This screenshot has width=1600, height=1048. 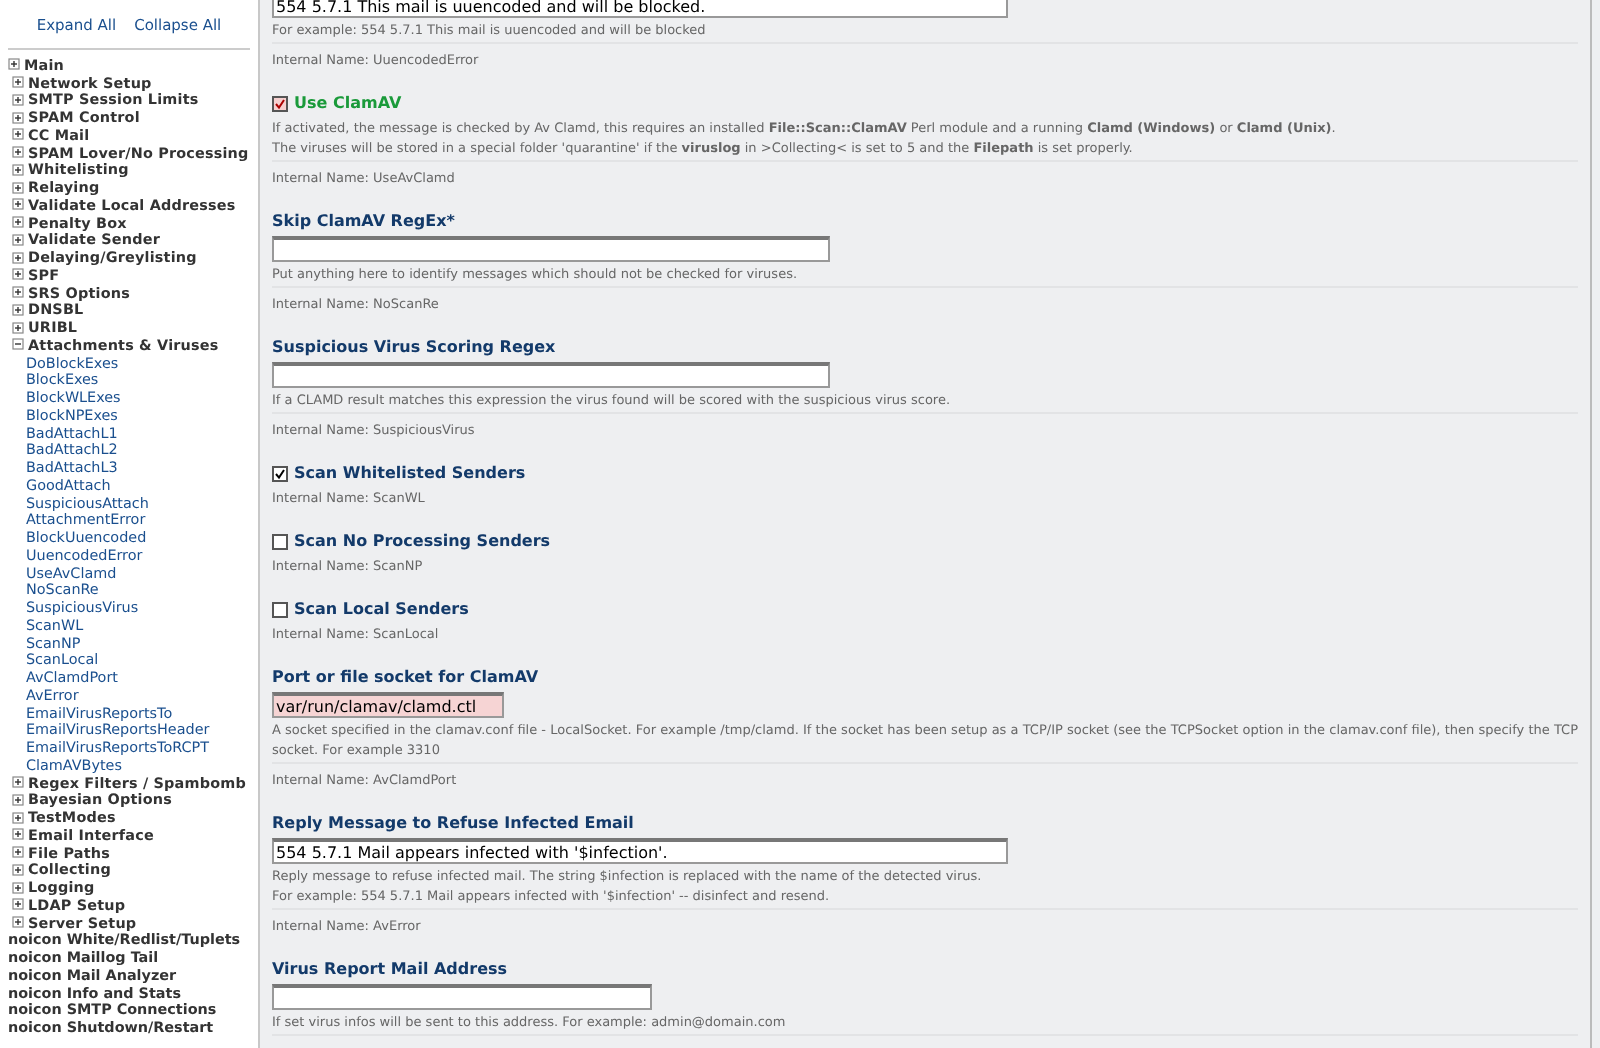 I want to click on setting-title: Reply Message to Refuse Infected Email, so click(x=454, y=823).